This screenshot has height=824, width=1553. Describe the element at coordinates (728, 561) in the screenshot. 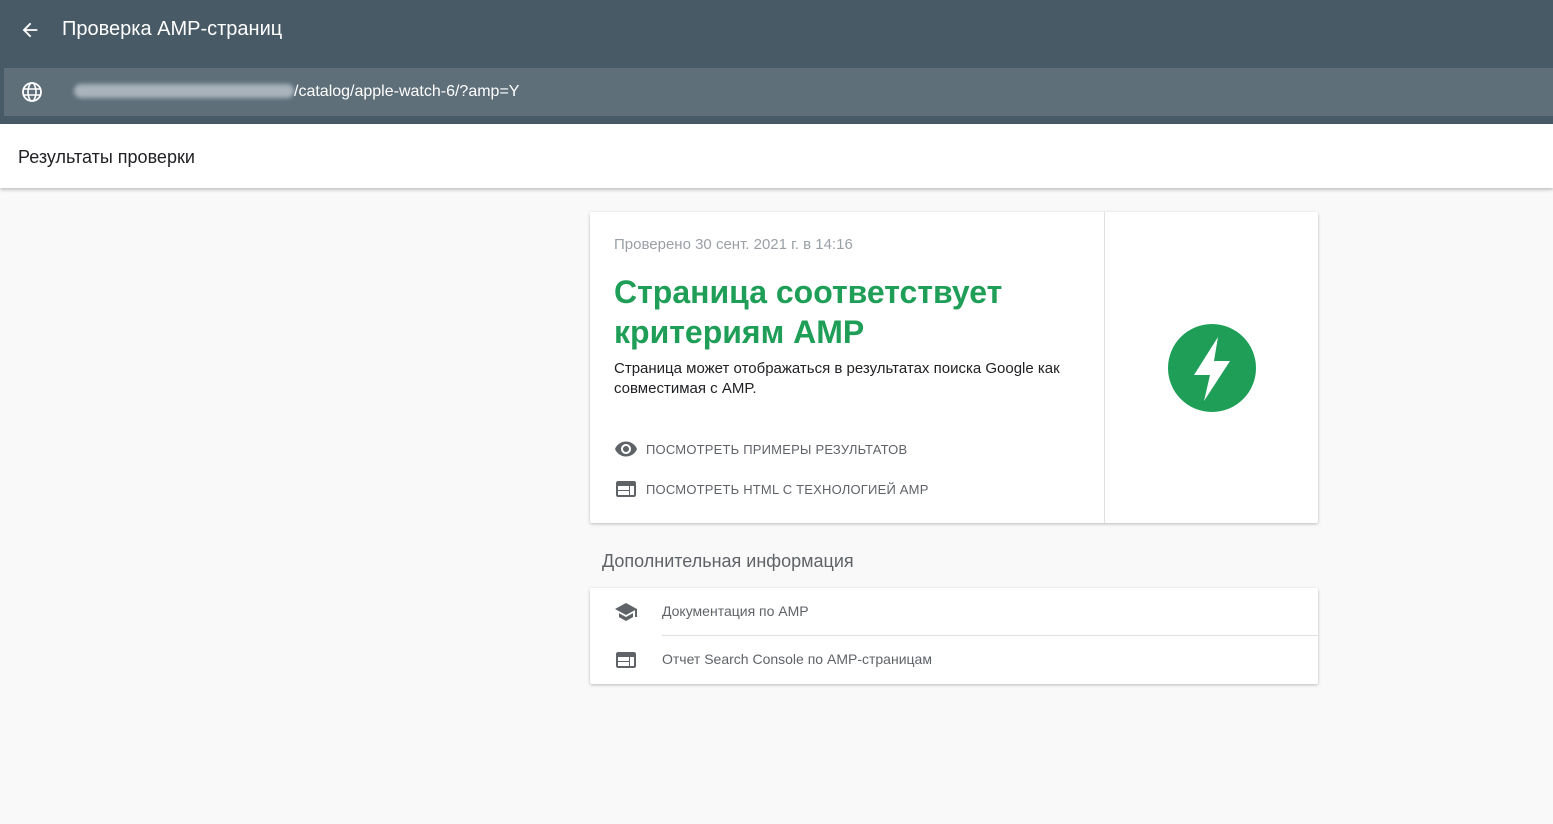

I see `additional-info-title: Дополнительная информация` at that location.